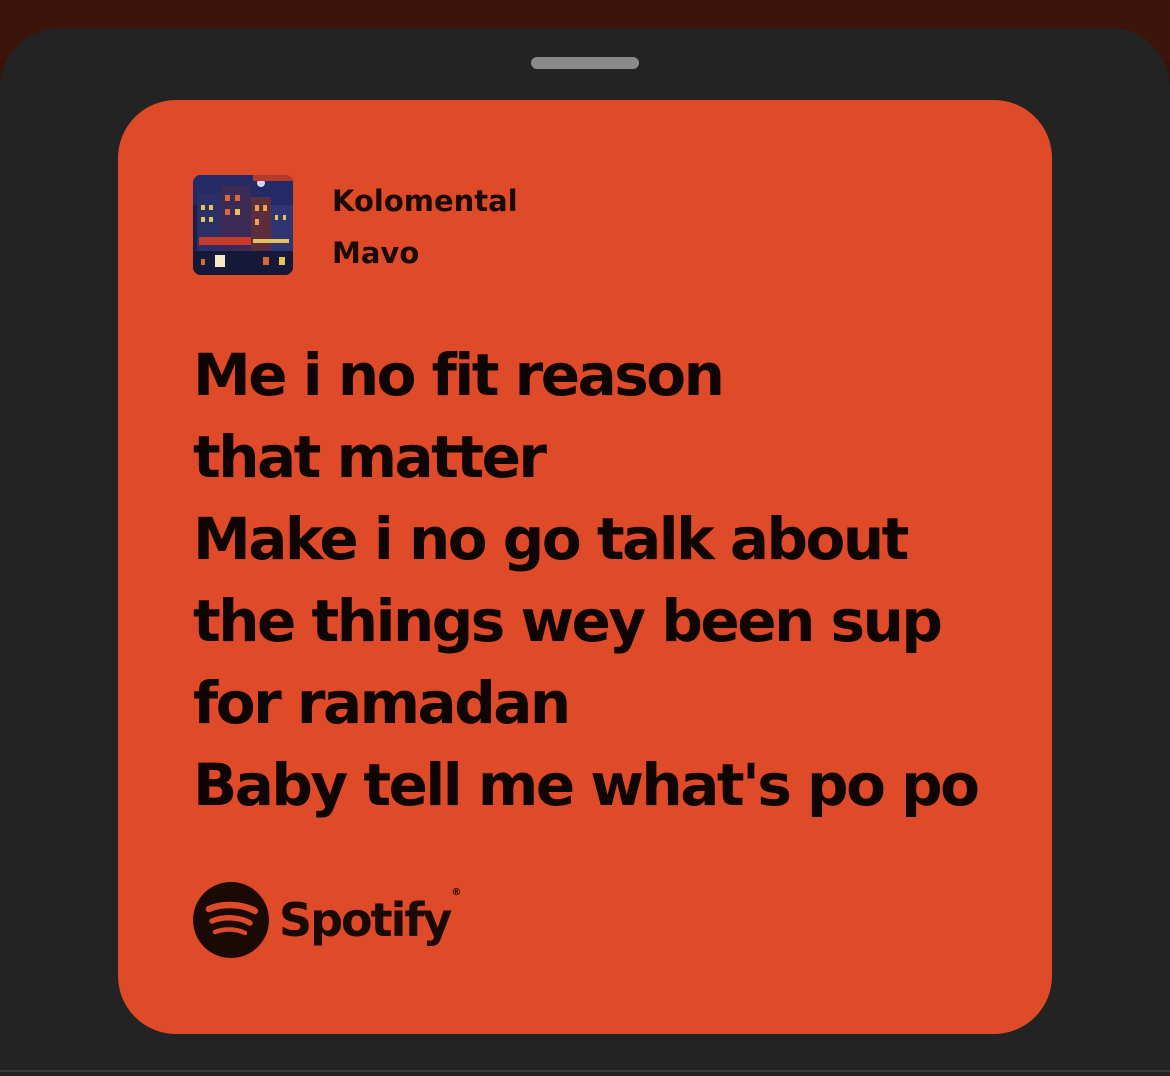  I want to click on album-cover-art, so click(243, 225).